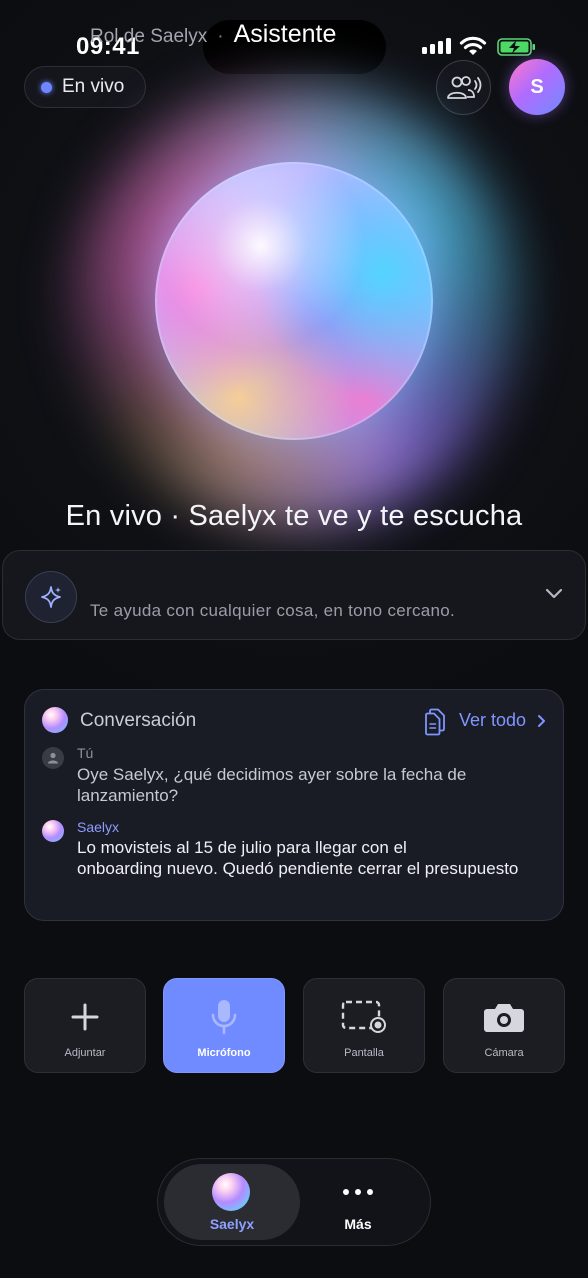 The image size is (588, 1278). I want to click on sparkle-icon, so click(51, 597).